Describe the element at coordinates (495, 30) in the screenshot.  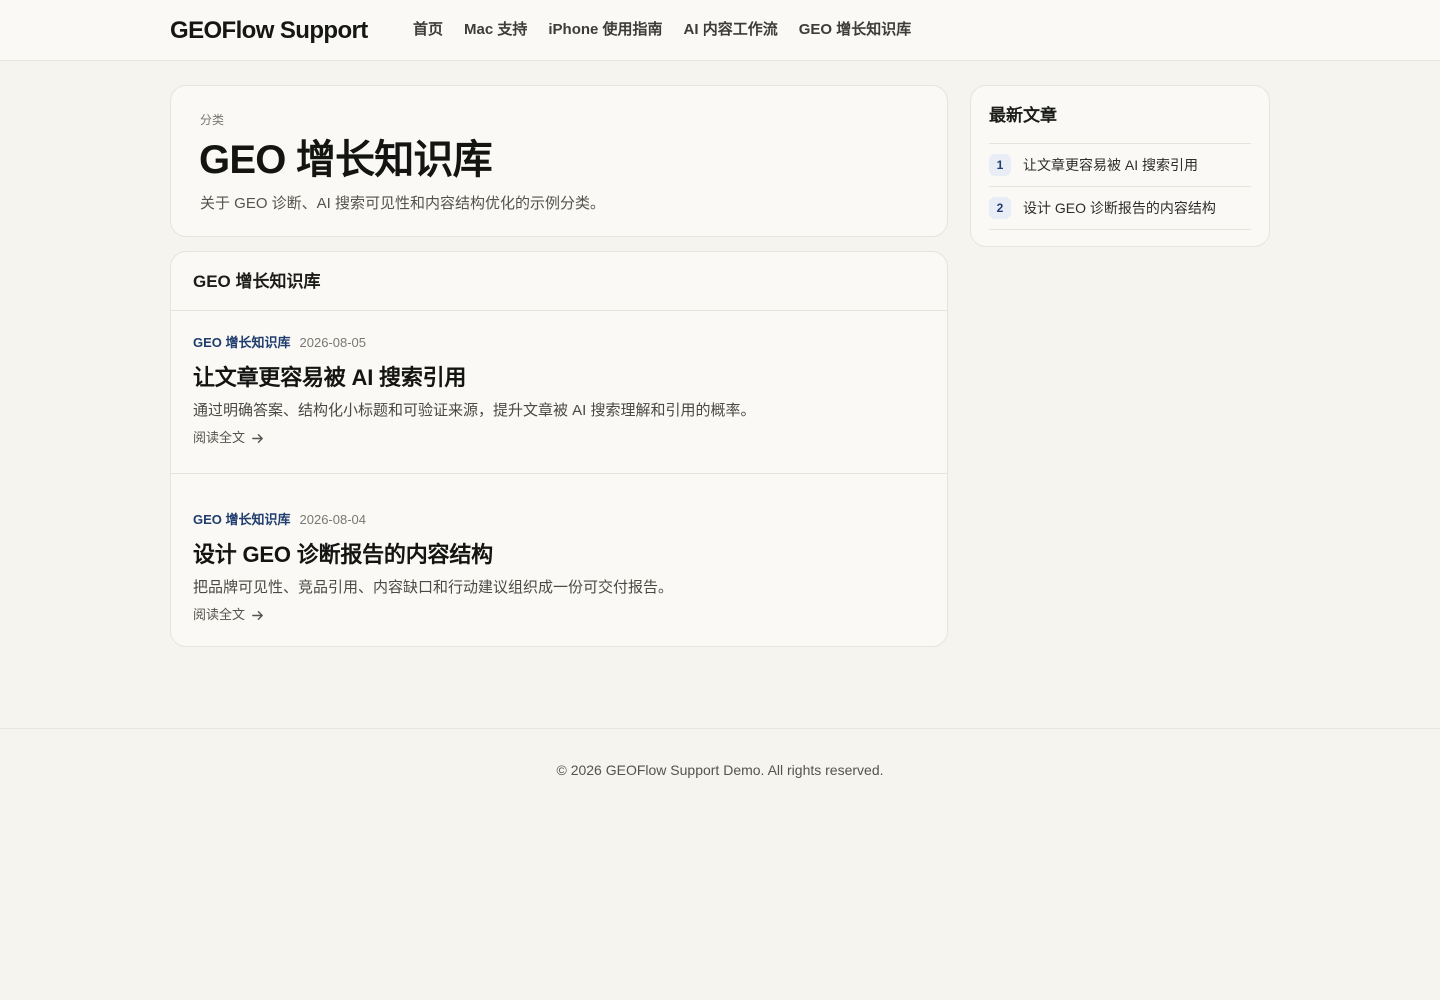
I see `nav-item-mac-support: Mac 支持` at that location.